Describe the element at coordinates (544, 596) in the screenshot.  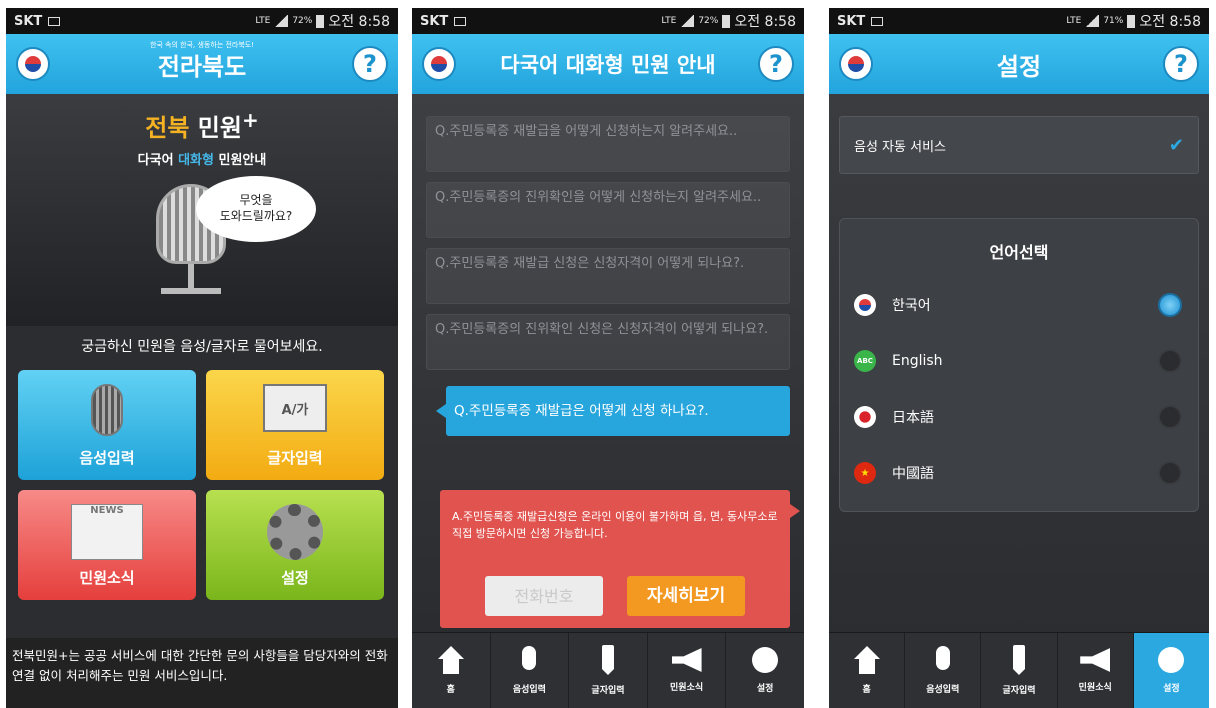
I see `phone-number-button: 전화번호` at that location.